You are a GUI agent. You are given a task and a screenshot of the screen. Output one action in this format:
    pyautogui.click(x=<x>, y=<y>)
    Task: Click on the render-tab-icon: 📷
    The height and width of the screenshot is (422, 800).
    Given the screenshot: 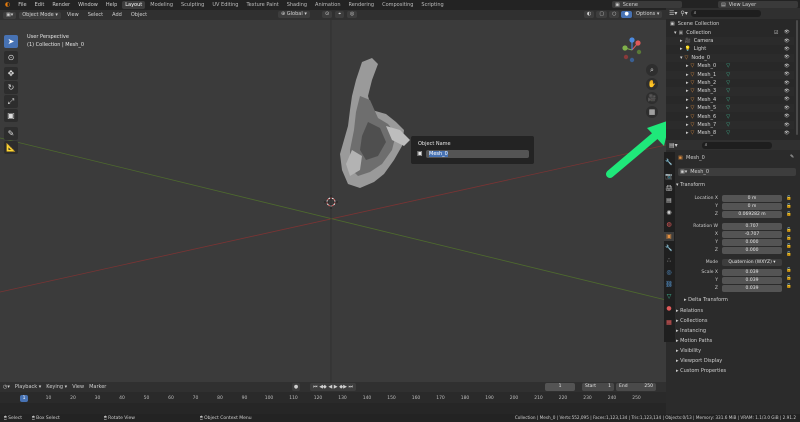 What is the action you would take?
    pyautogui.click(x=669, y=176)
    